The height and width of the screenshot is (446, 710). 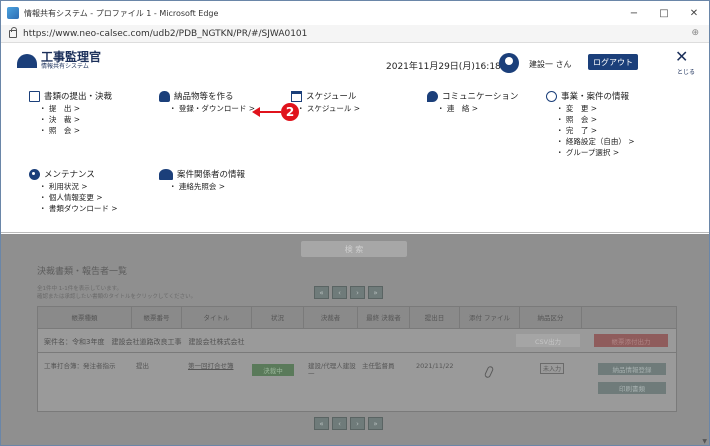 What do you see at coordinates (144, 342) in the screenshot?
I see `case-name: 案件名：令和3年度 建設会社道路改良工事 建設会社株式会社` at bounding box center [144, 342].